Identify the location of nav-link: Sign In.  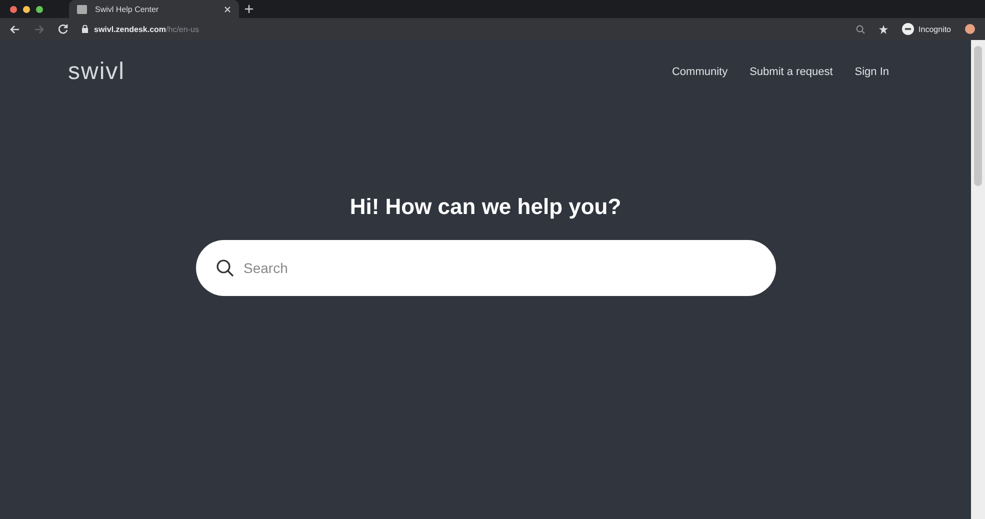
(871, 72).